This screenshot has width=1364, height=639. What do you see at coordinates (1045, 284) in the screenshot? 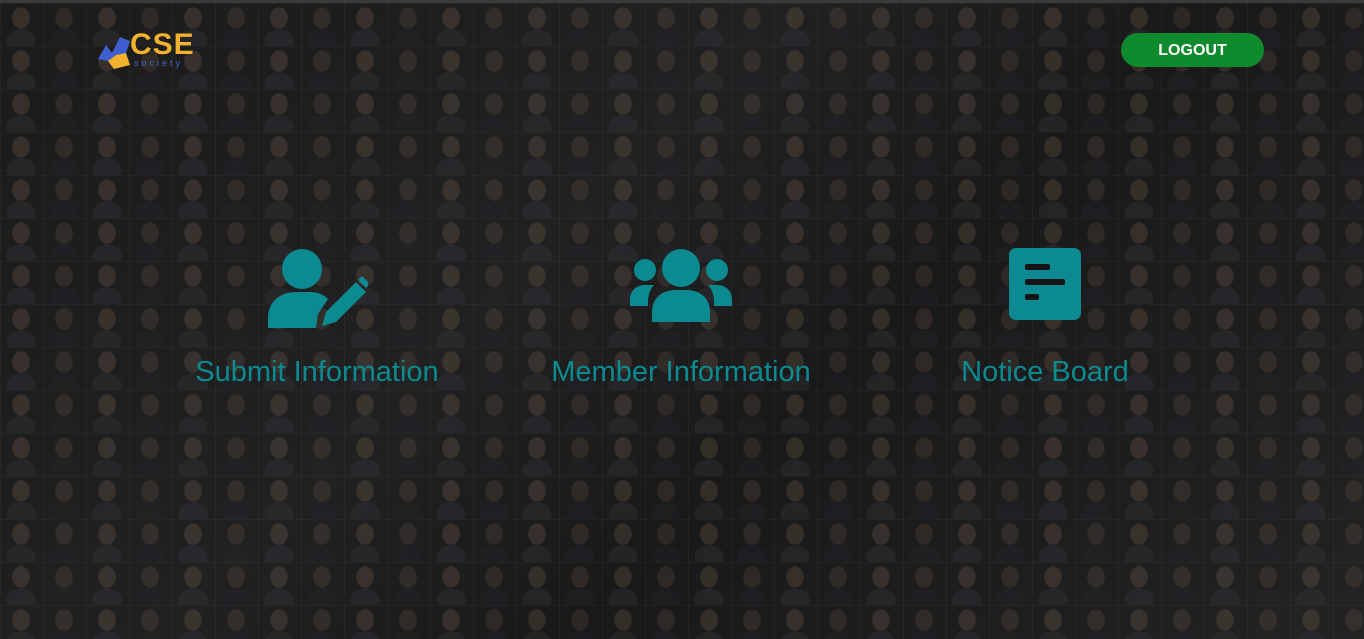
I see `notice-board-icon` at bounding box center [1045, 284].